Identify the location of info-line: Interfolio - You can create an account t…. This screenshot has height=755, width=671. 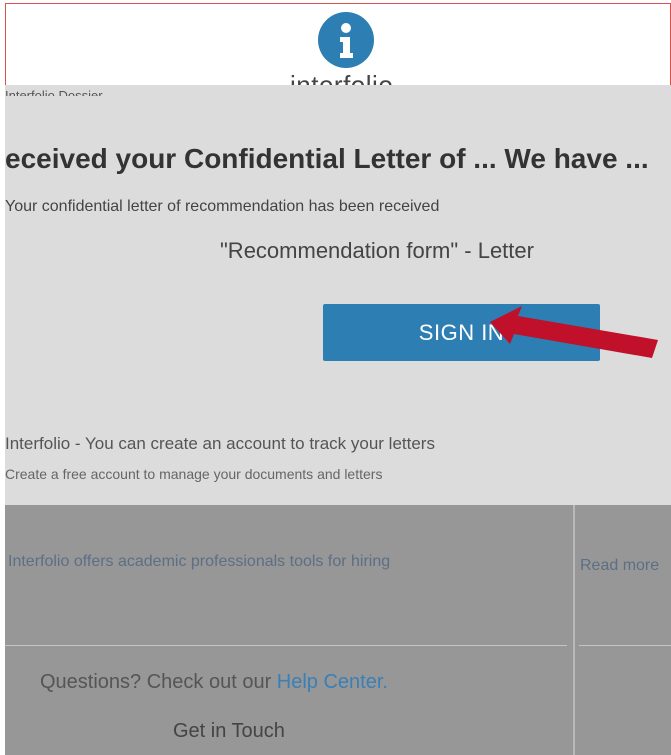
(220, 443).